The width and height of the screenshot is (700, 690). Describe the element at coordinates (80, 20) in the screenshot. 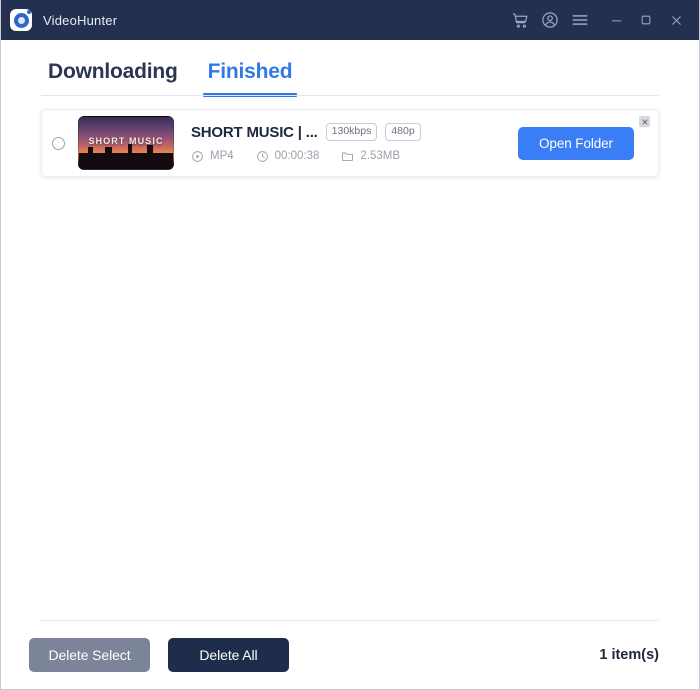

I see `app-title: VideoHunter` at that location.